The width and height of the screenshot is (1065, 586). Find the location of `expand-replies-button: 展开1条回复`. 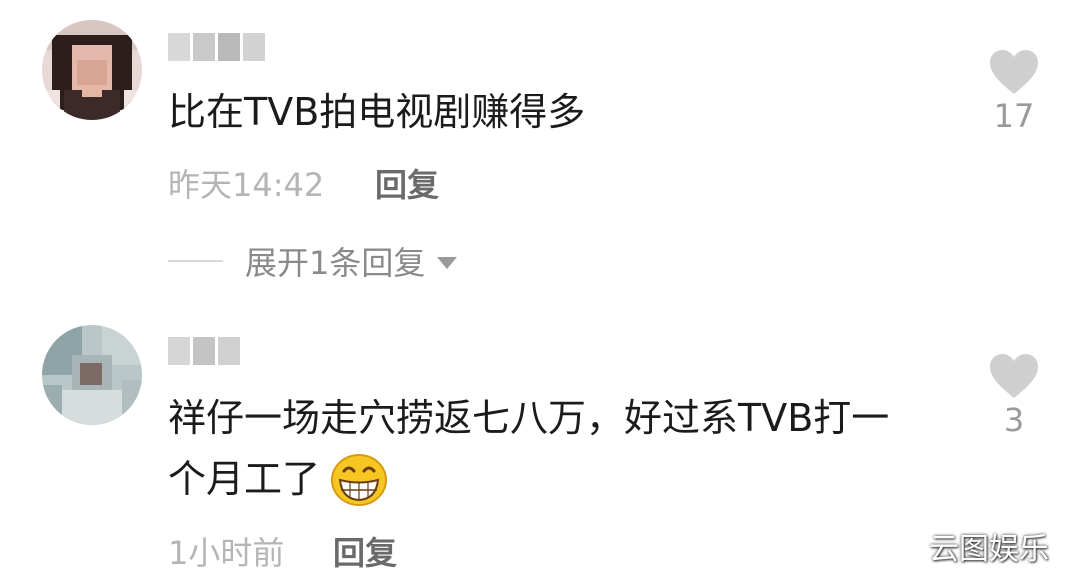

expand-replies-button: 展开1条回复 is located at coordinates (313, 261).